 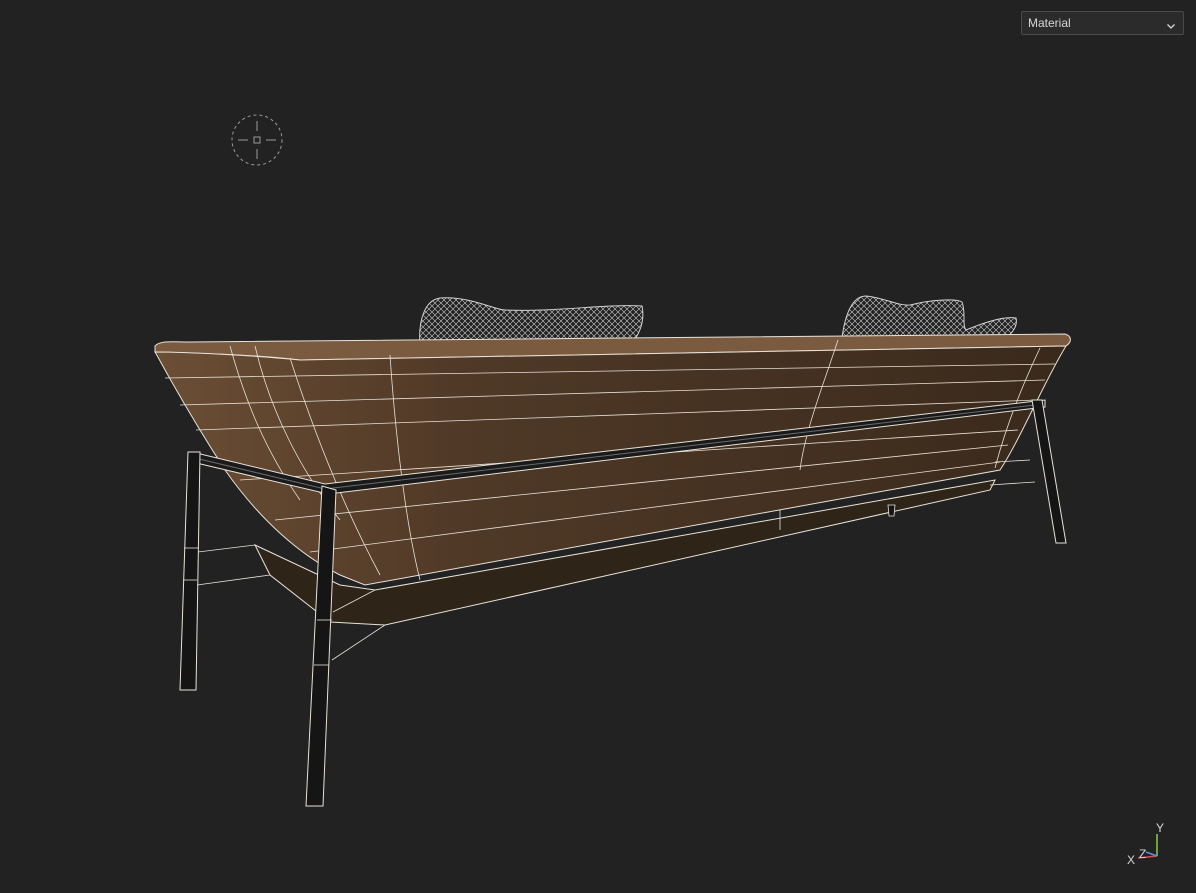 What do you see at coordinates (1131, 860) in the screenshot?
I see `axis-x-label: X` at bounding box center [1131, 860].